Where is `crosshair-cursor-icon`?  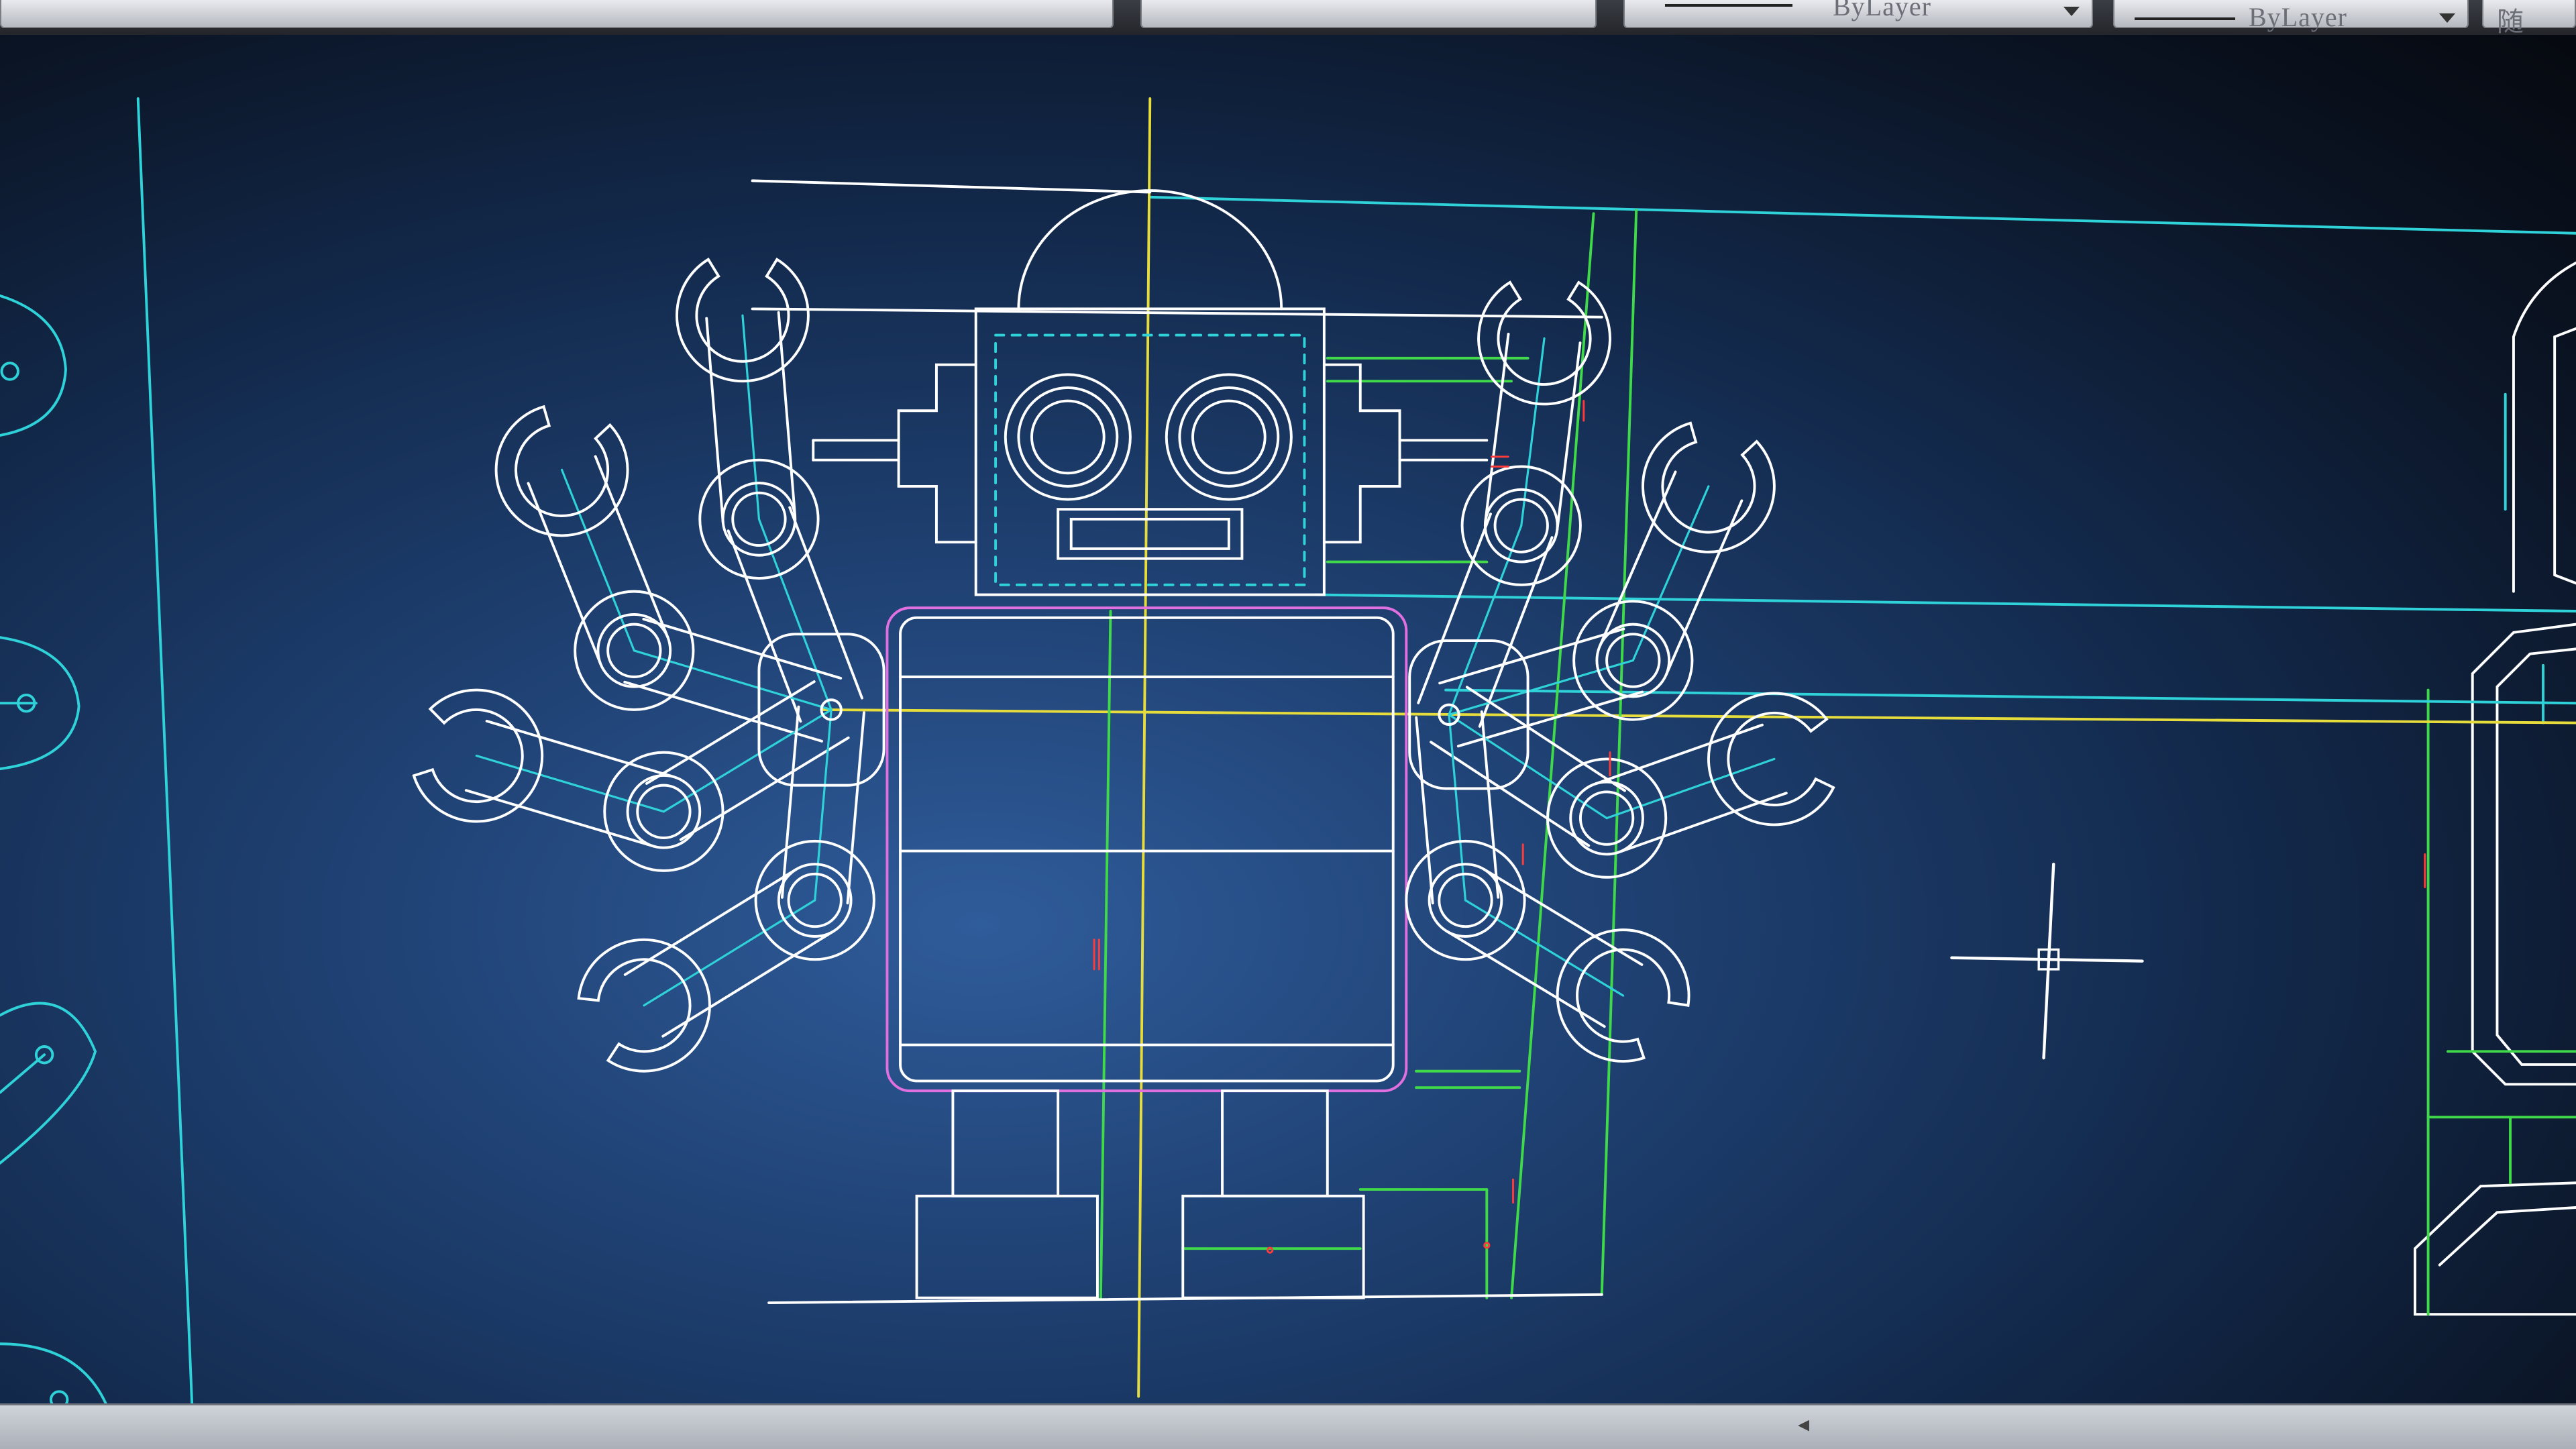 crosshair-cursor-icon is located at coordinates (2047, 961).